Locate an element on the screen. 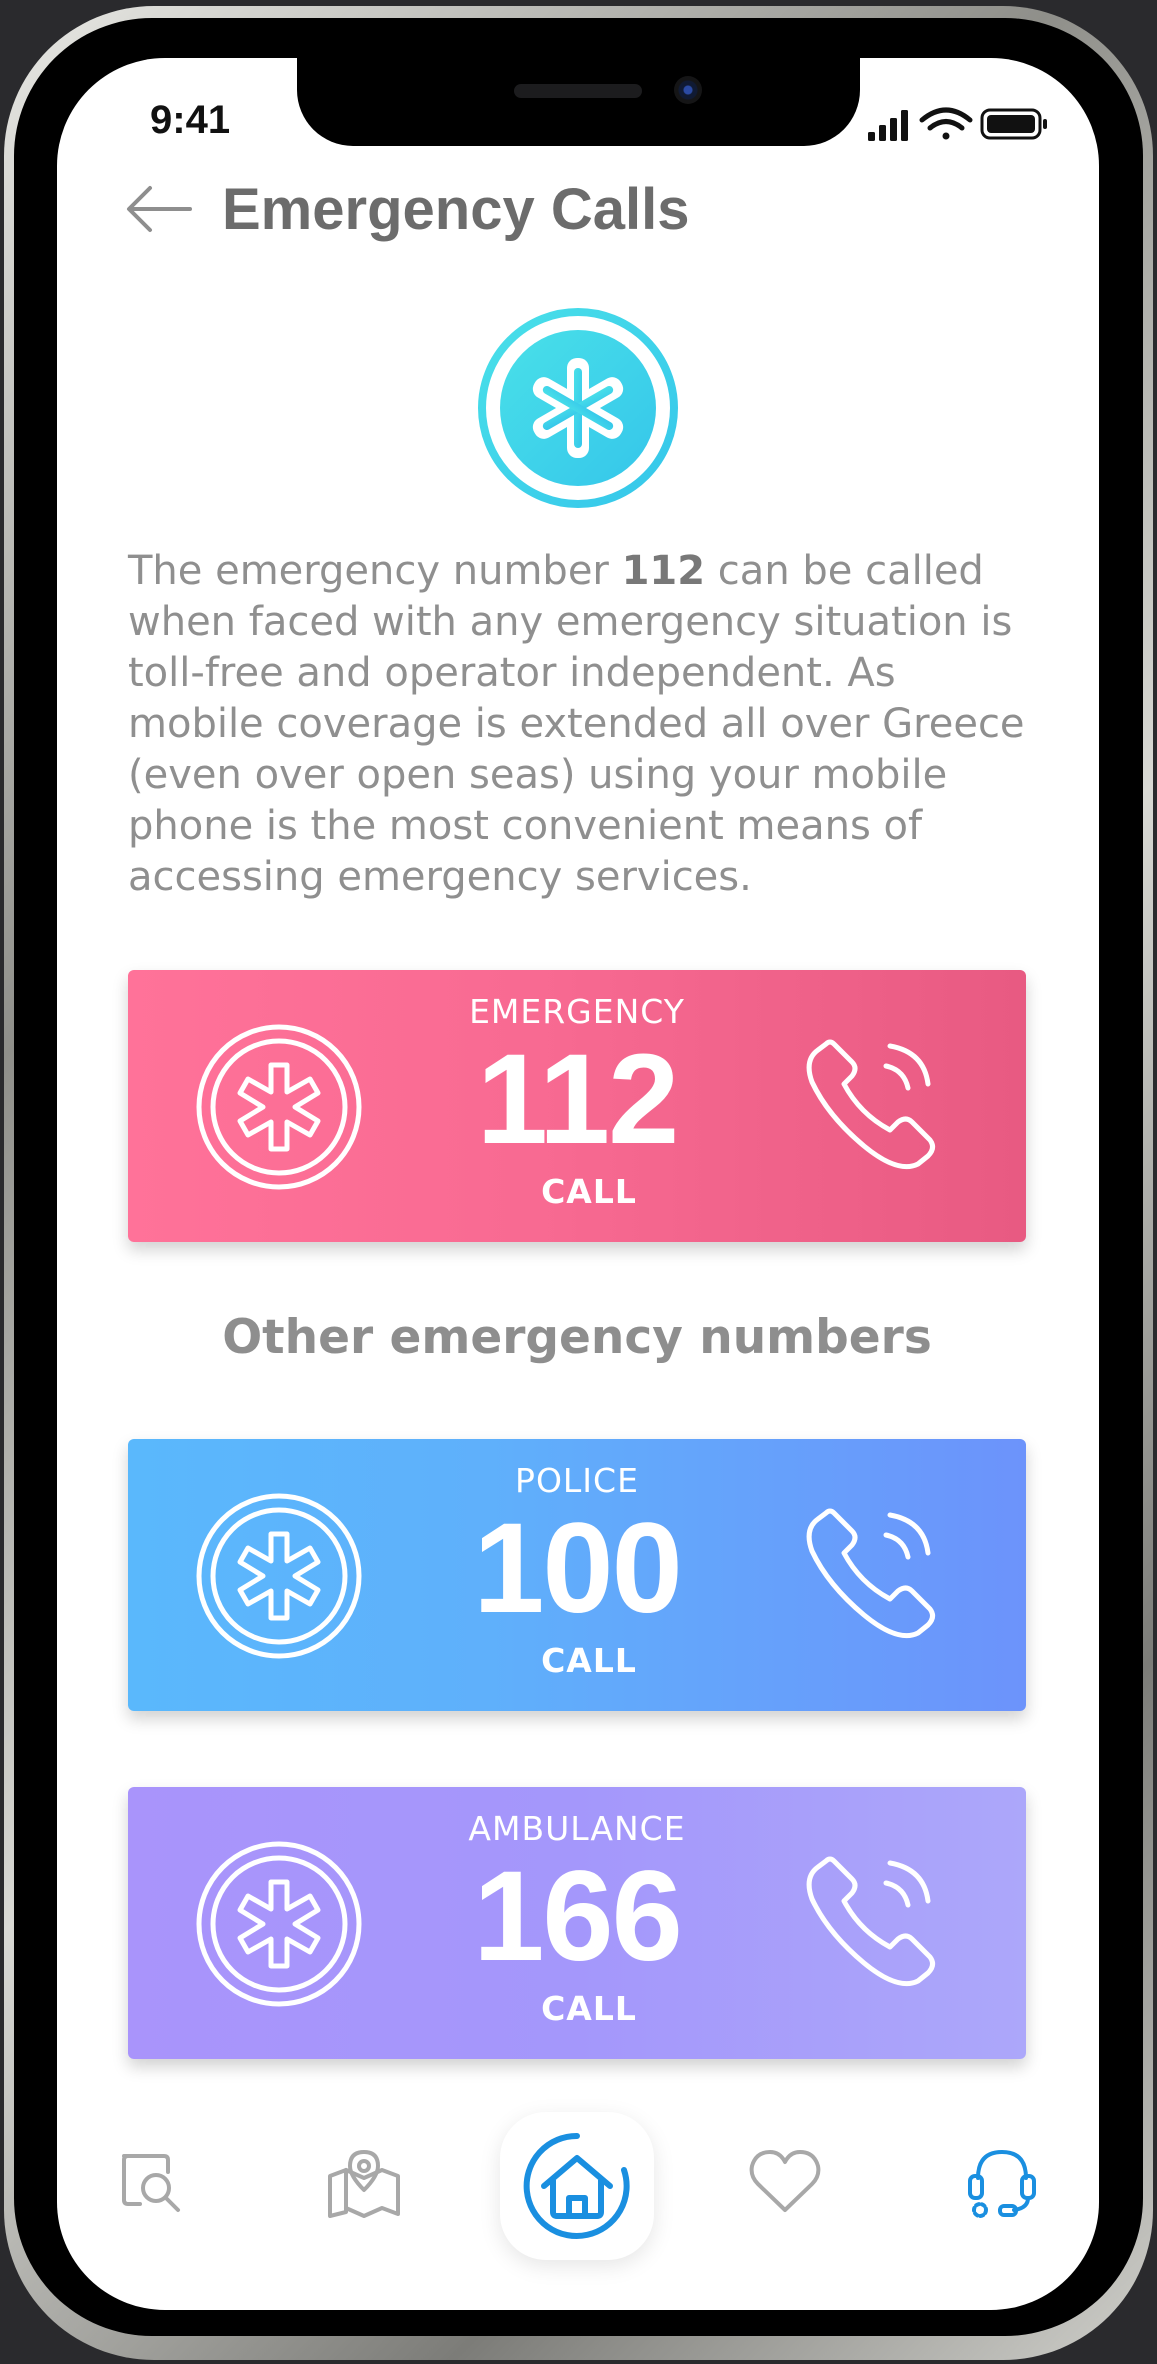  tab-search is located at coordinates (151, 2183).